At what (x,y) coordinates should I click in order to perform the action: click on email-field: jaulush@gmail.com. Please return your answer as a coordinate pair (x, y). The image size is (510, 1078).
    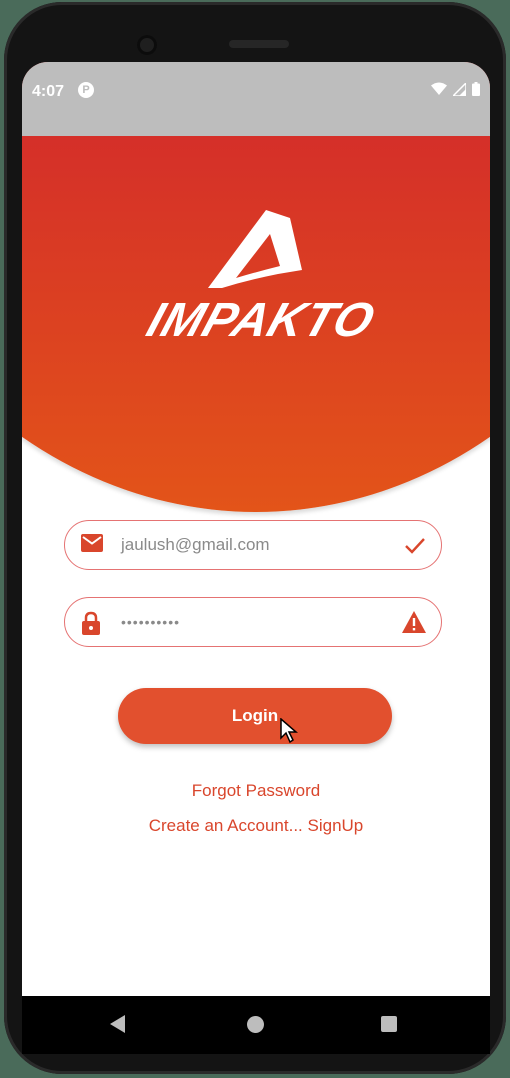
    Looking at the image, I should click on (253, 545).